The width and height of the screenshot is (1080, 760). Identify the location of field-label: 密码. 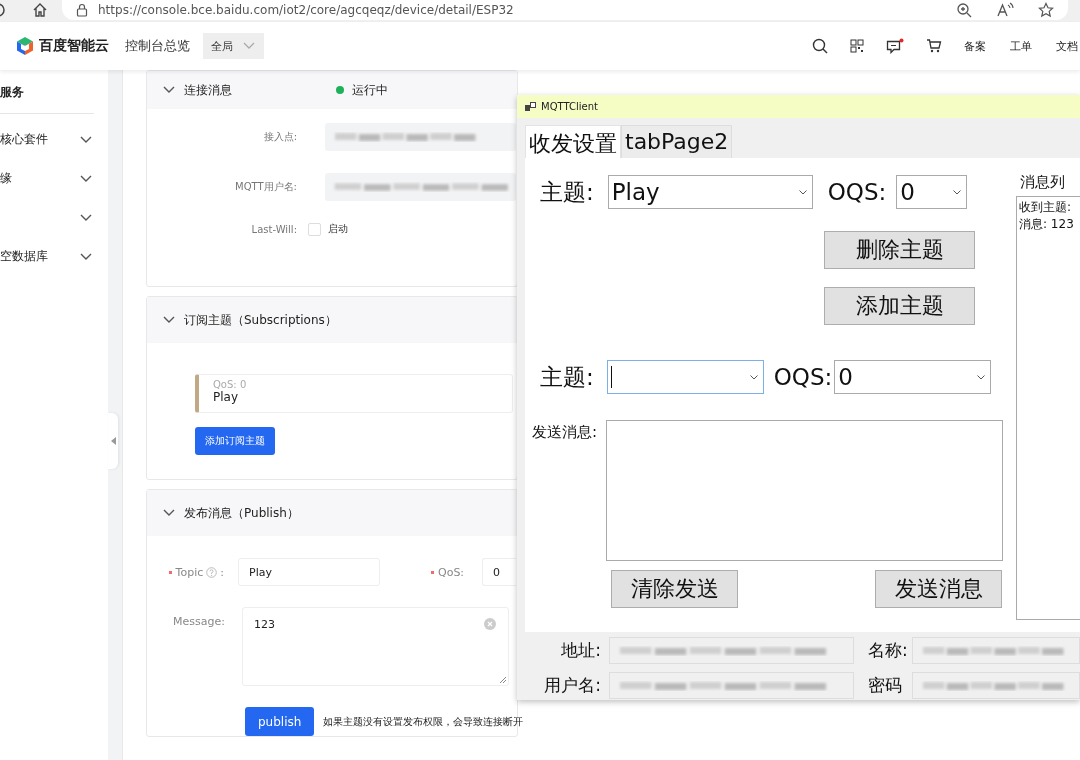
(885, 685).